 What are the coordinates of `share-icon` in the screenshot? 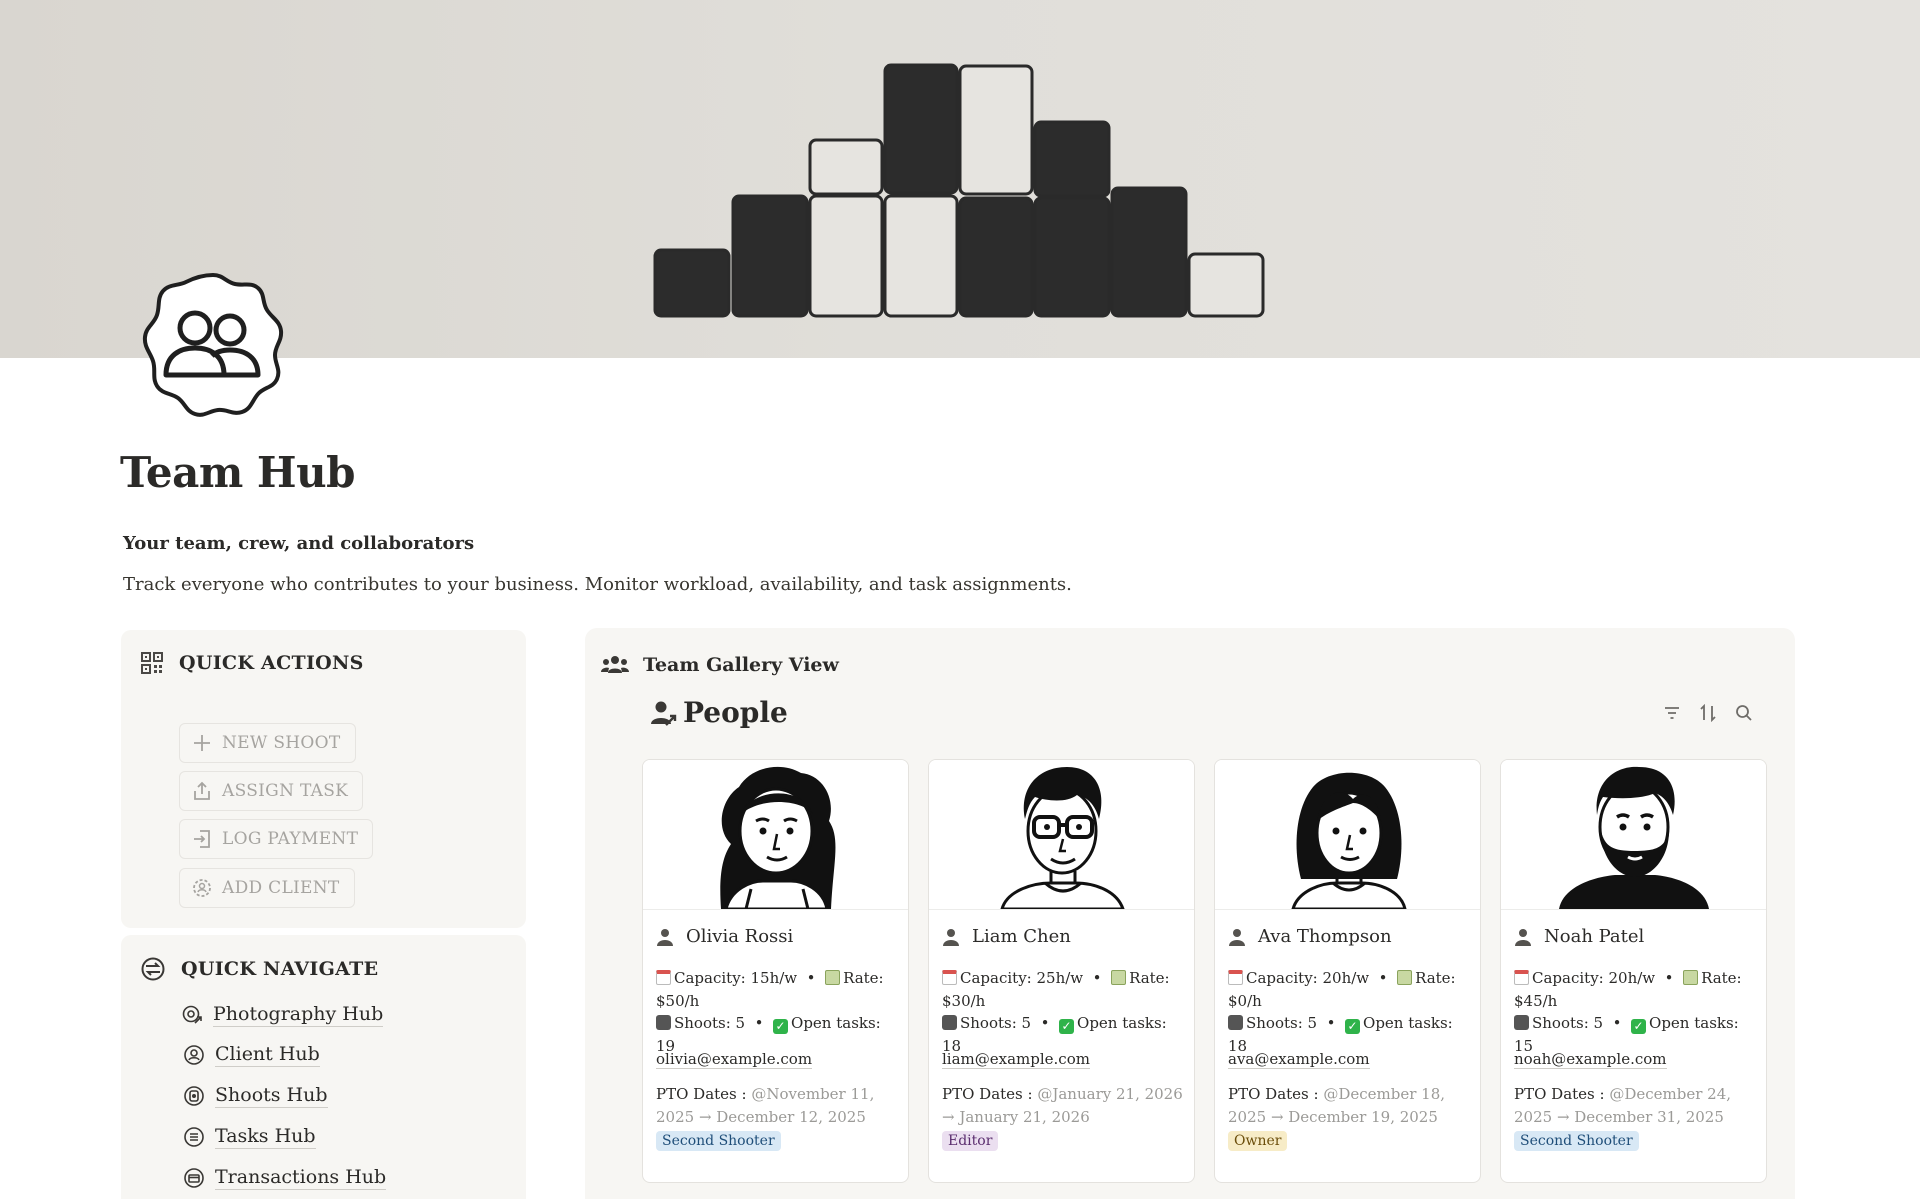 It's located at (202, 790).